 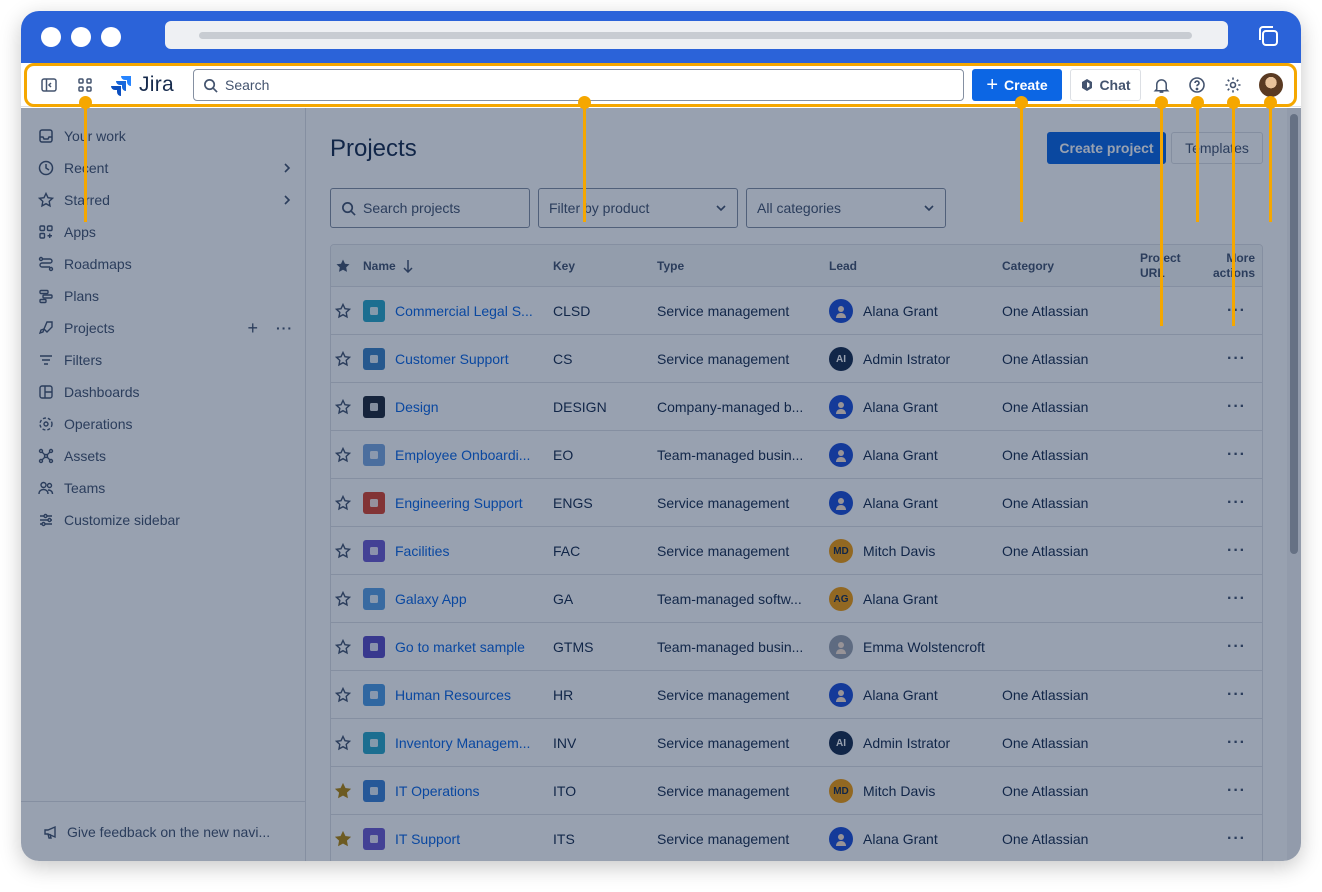 What do you see at coordinates (430, 208) in the screenshot?
I see `search-projects-field: Search projects` at bounding box center [430, 208].